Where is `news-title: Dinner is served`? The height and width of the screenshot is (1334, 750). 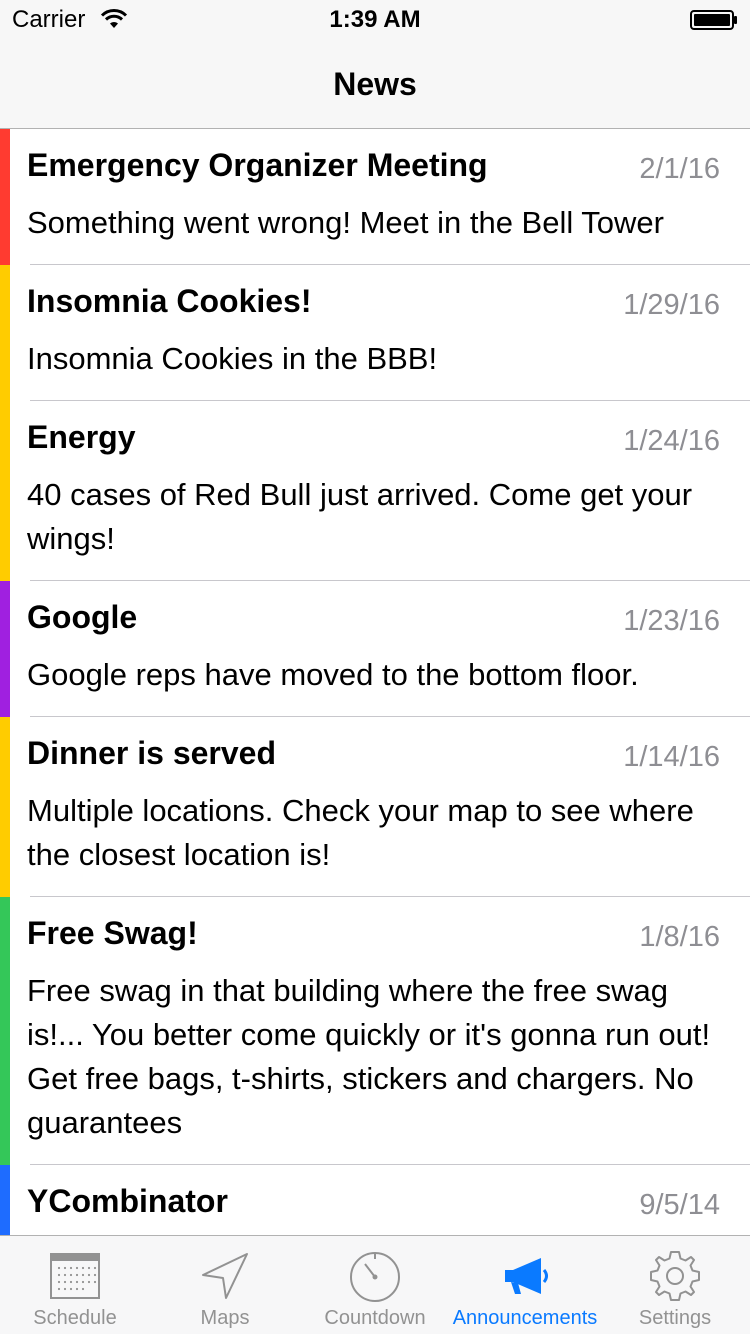
news-title: Dinner is served is located at coordinates (151, 753).